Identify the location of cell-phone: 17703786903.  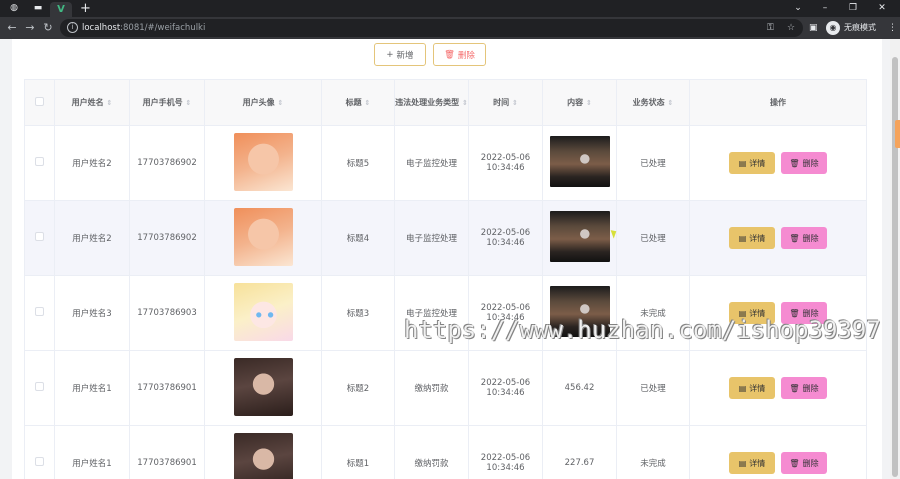
(167, 313).